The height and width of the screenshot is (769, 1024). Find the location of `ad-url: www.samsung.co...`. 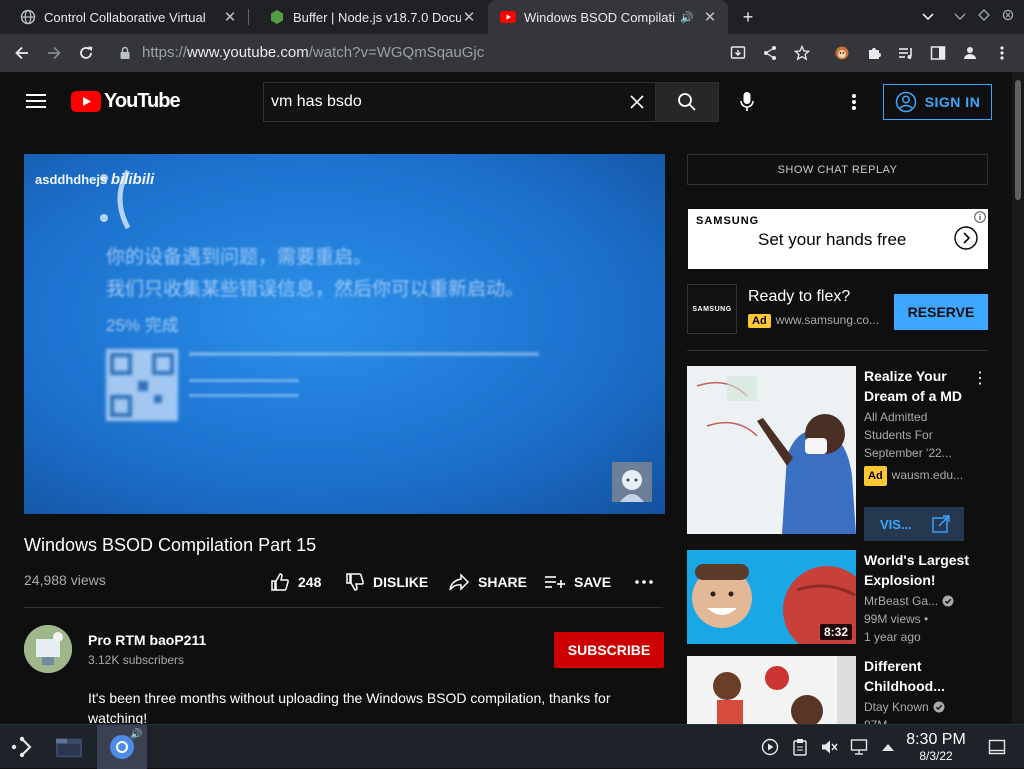

ad-url: www.samsung.co... is located at coordinates (827, 320).